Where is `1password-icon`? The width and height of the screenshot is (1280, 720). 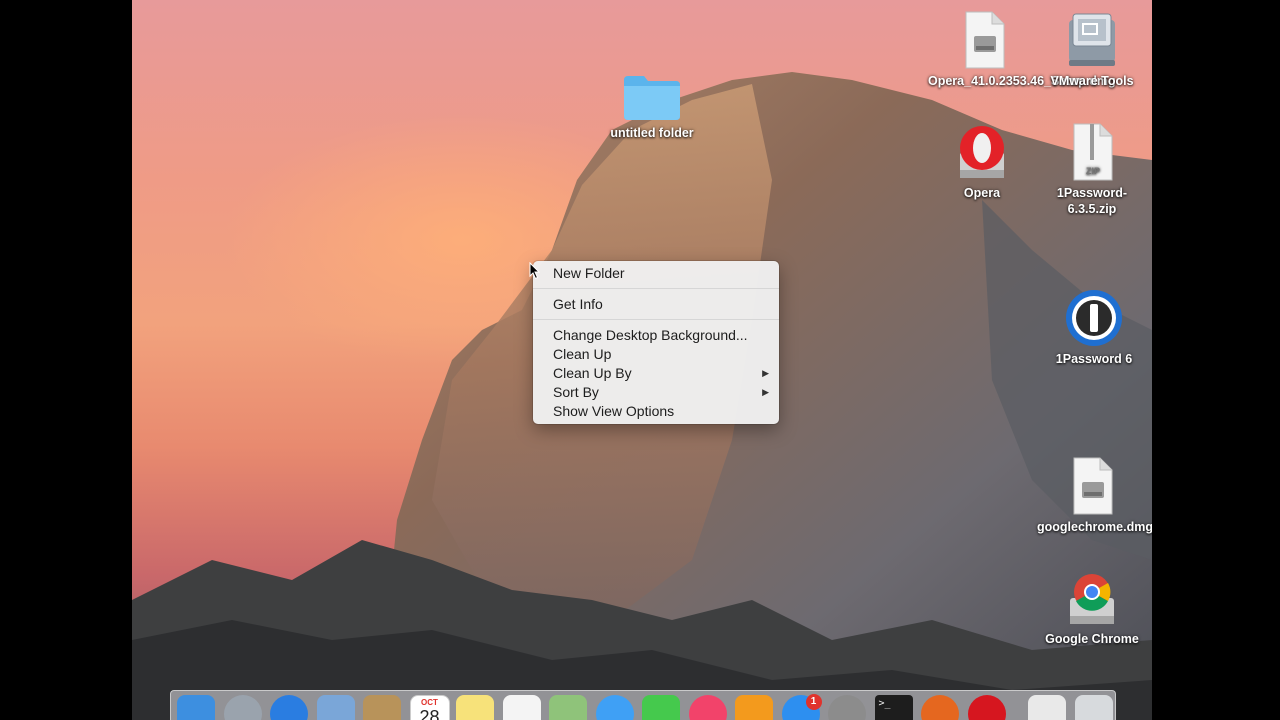 1password-icon is located at coordinates (1094, 318).